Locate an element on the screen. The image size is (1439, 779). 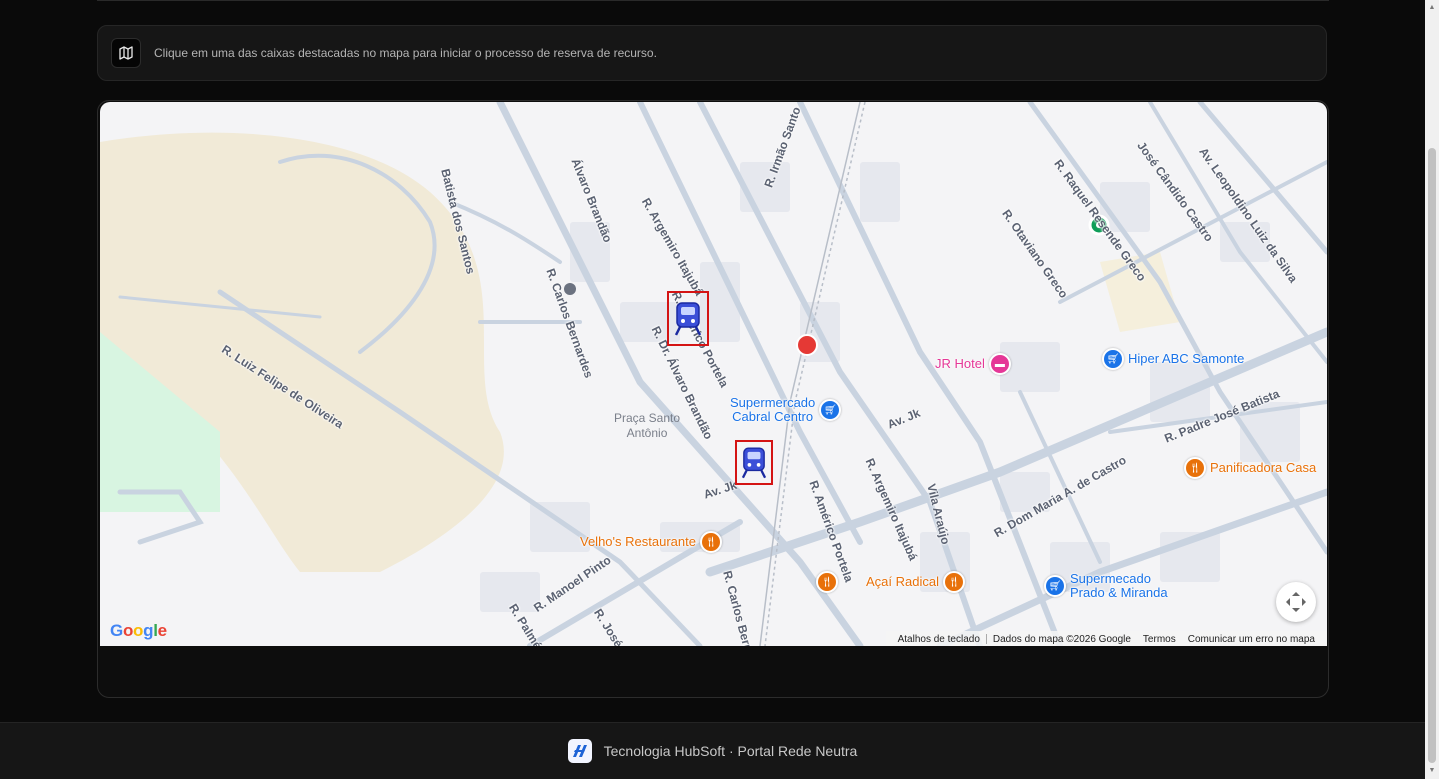
map-icon is located at coordinates (126, 53).